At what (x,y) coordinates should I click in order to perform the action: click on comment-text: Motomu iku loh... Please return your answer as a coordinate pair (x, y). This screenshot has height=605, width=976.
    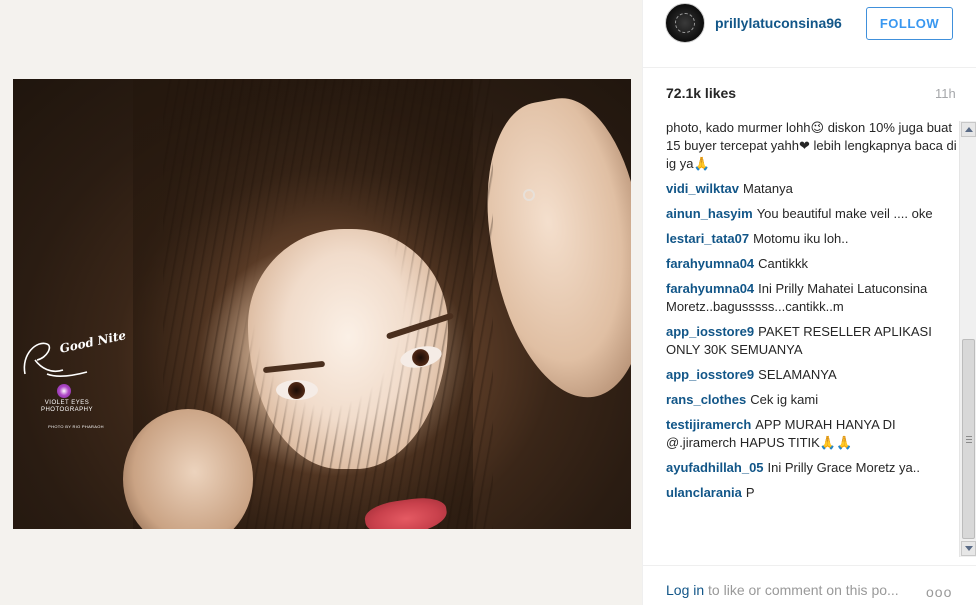
    Looking at the image, I should click on (801, 238).